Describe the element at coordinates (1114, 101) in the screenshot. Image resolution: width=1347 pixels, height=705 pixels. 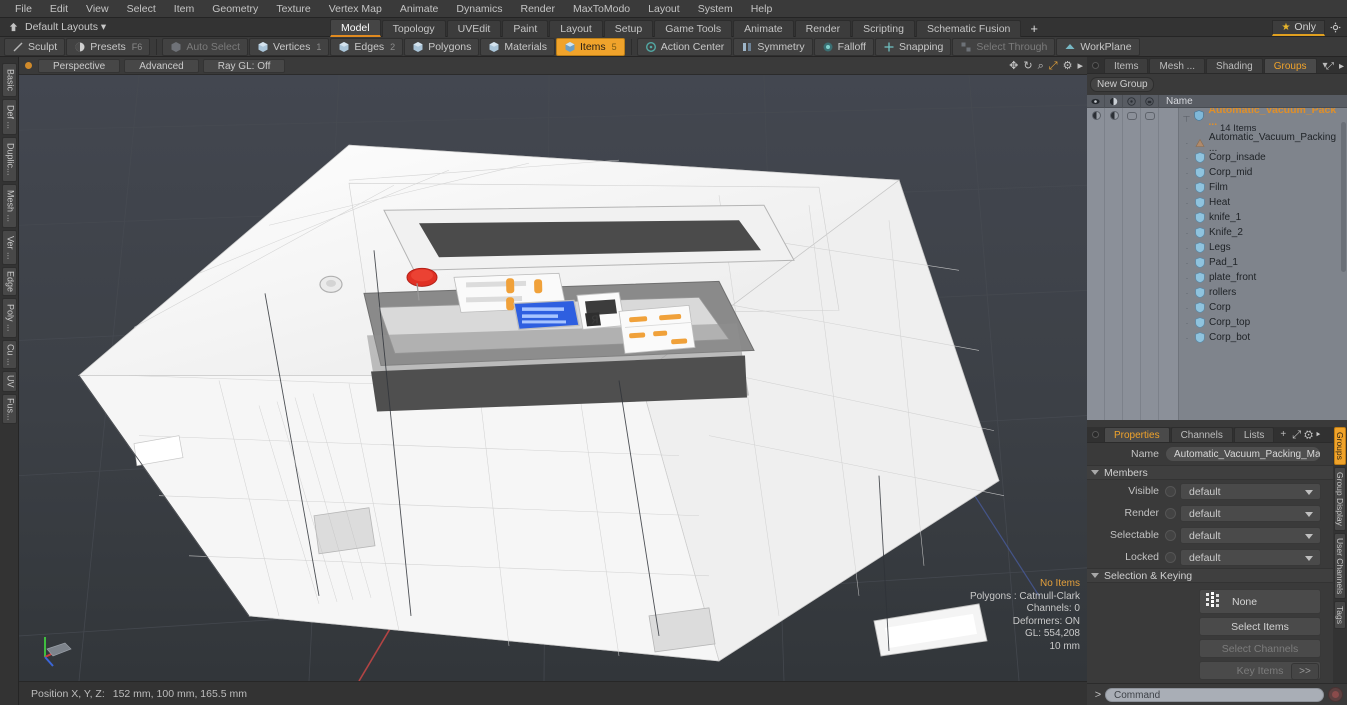
I see `render-icon` at that location.